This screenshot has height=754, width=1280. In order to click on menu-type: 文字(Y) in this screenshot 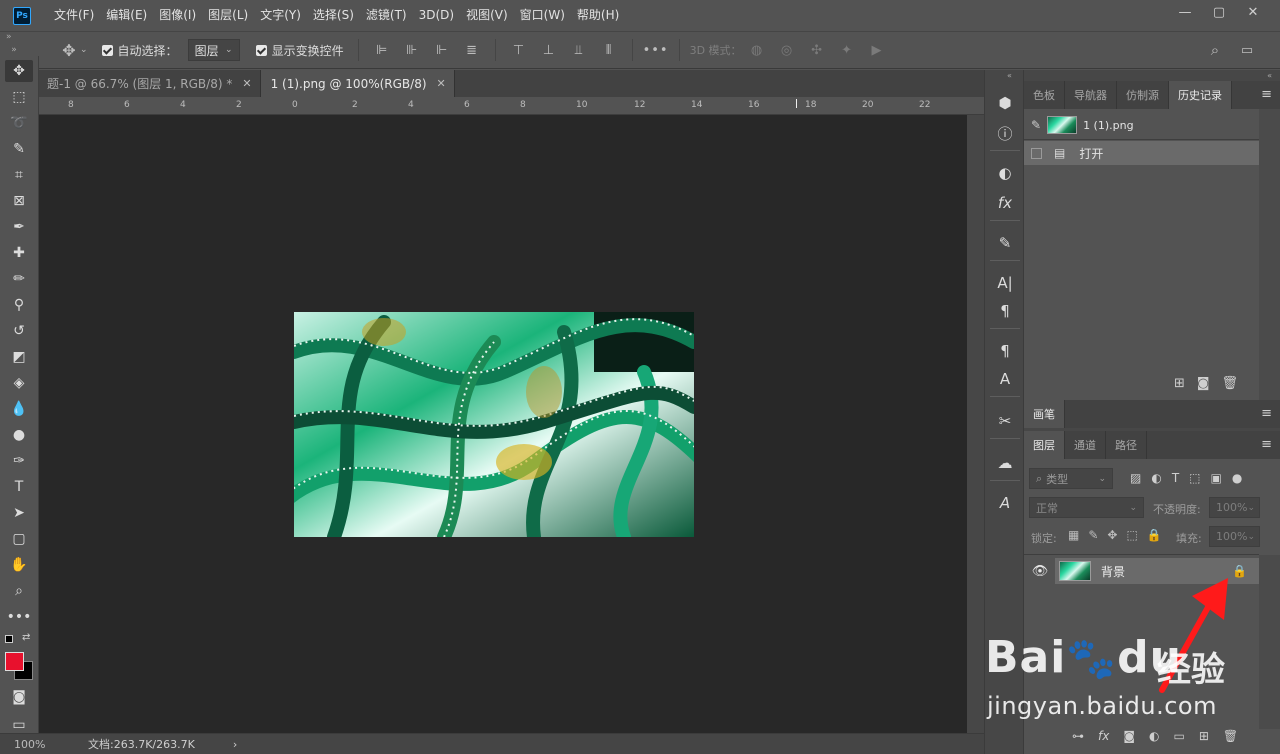, I will do `click(280, 15)`.